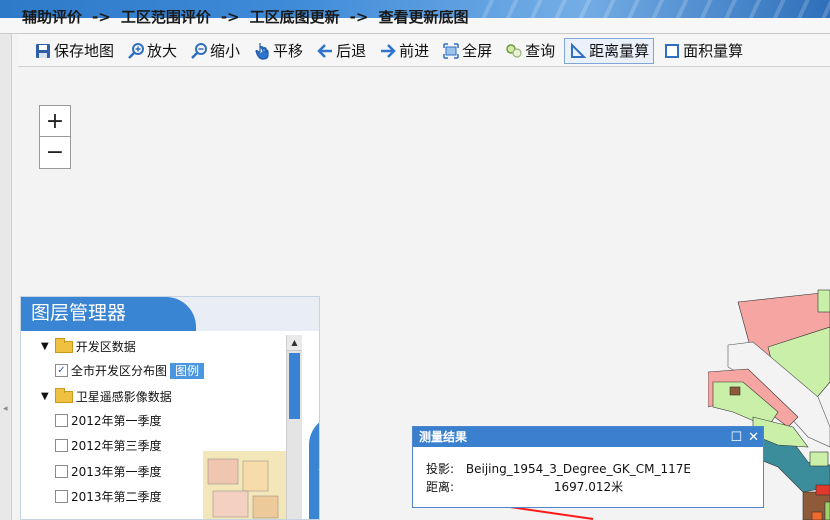 The width and height of the screenshot is (830, 520). Describe the element at coordinates (753, 438) in the screenshot. I see `close-icon: ✕` at that location.